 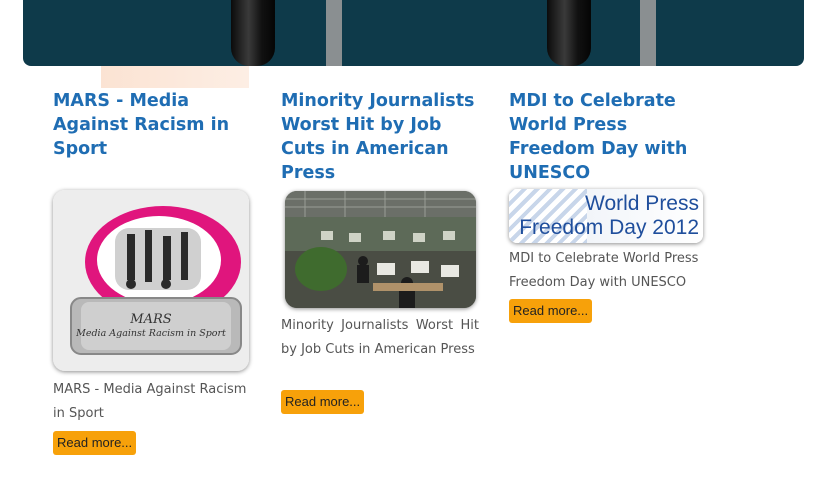 I want to click on article-image-mars: MARS Media Against Racism in Sport, so click(x=151, y=280).